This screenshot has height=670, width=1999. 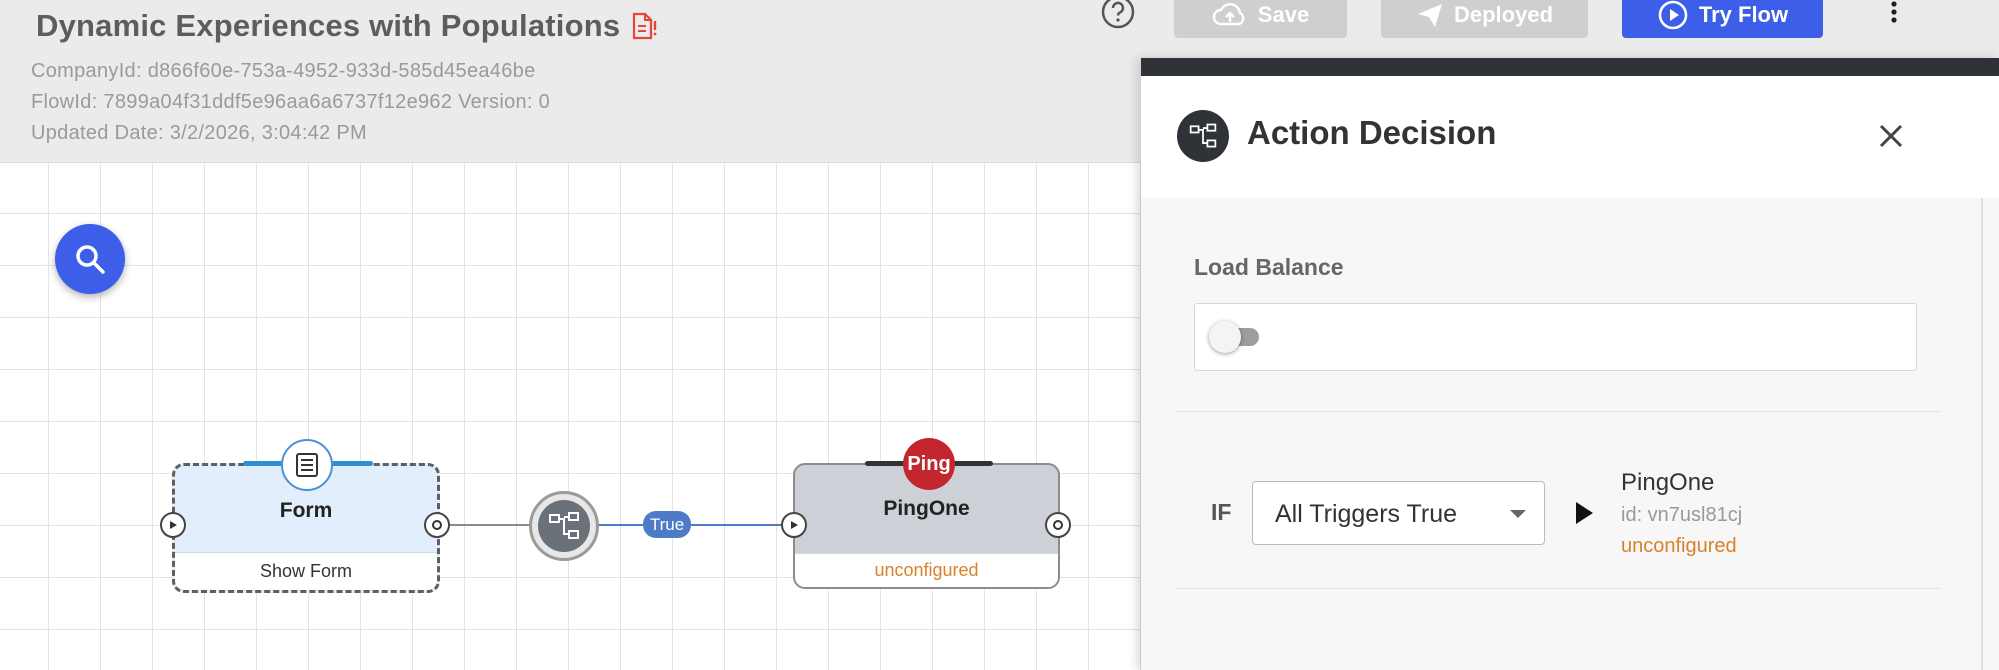 I want to click on form-icon, so click(x=307, y=465).